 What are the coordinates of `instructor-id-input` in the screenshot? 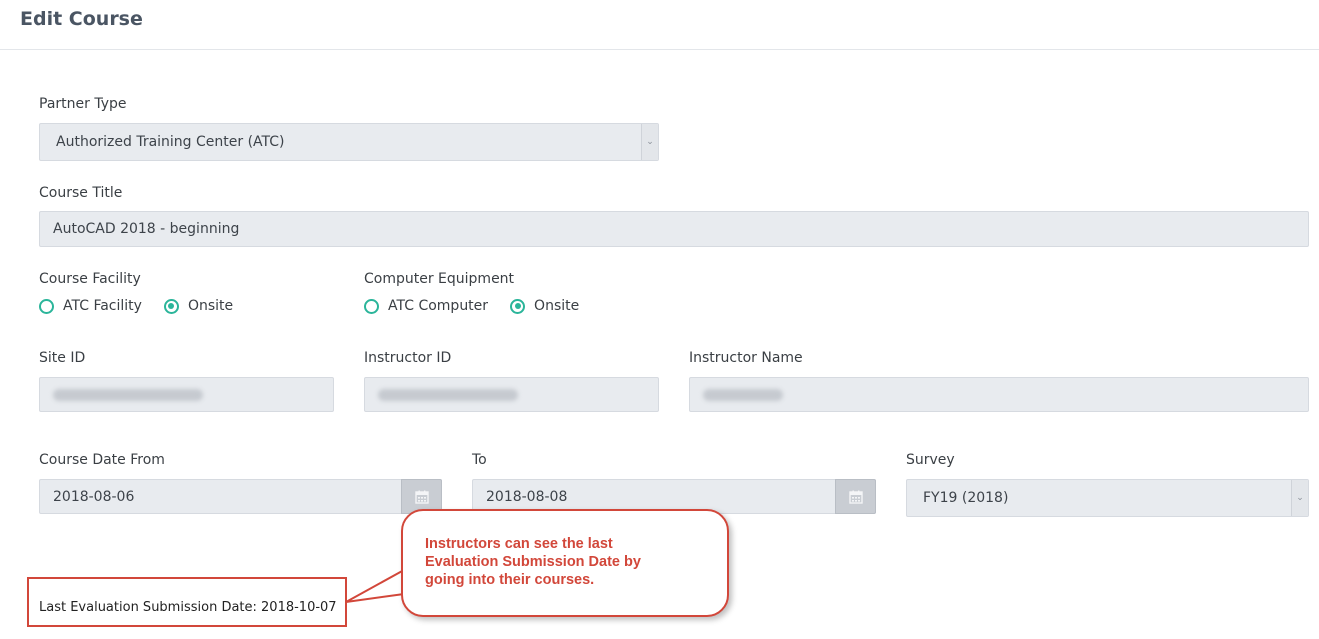 It's located at (511, 394).